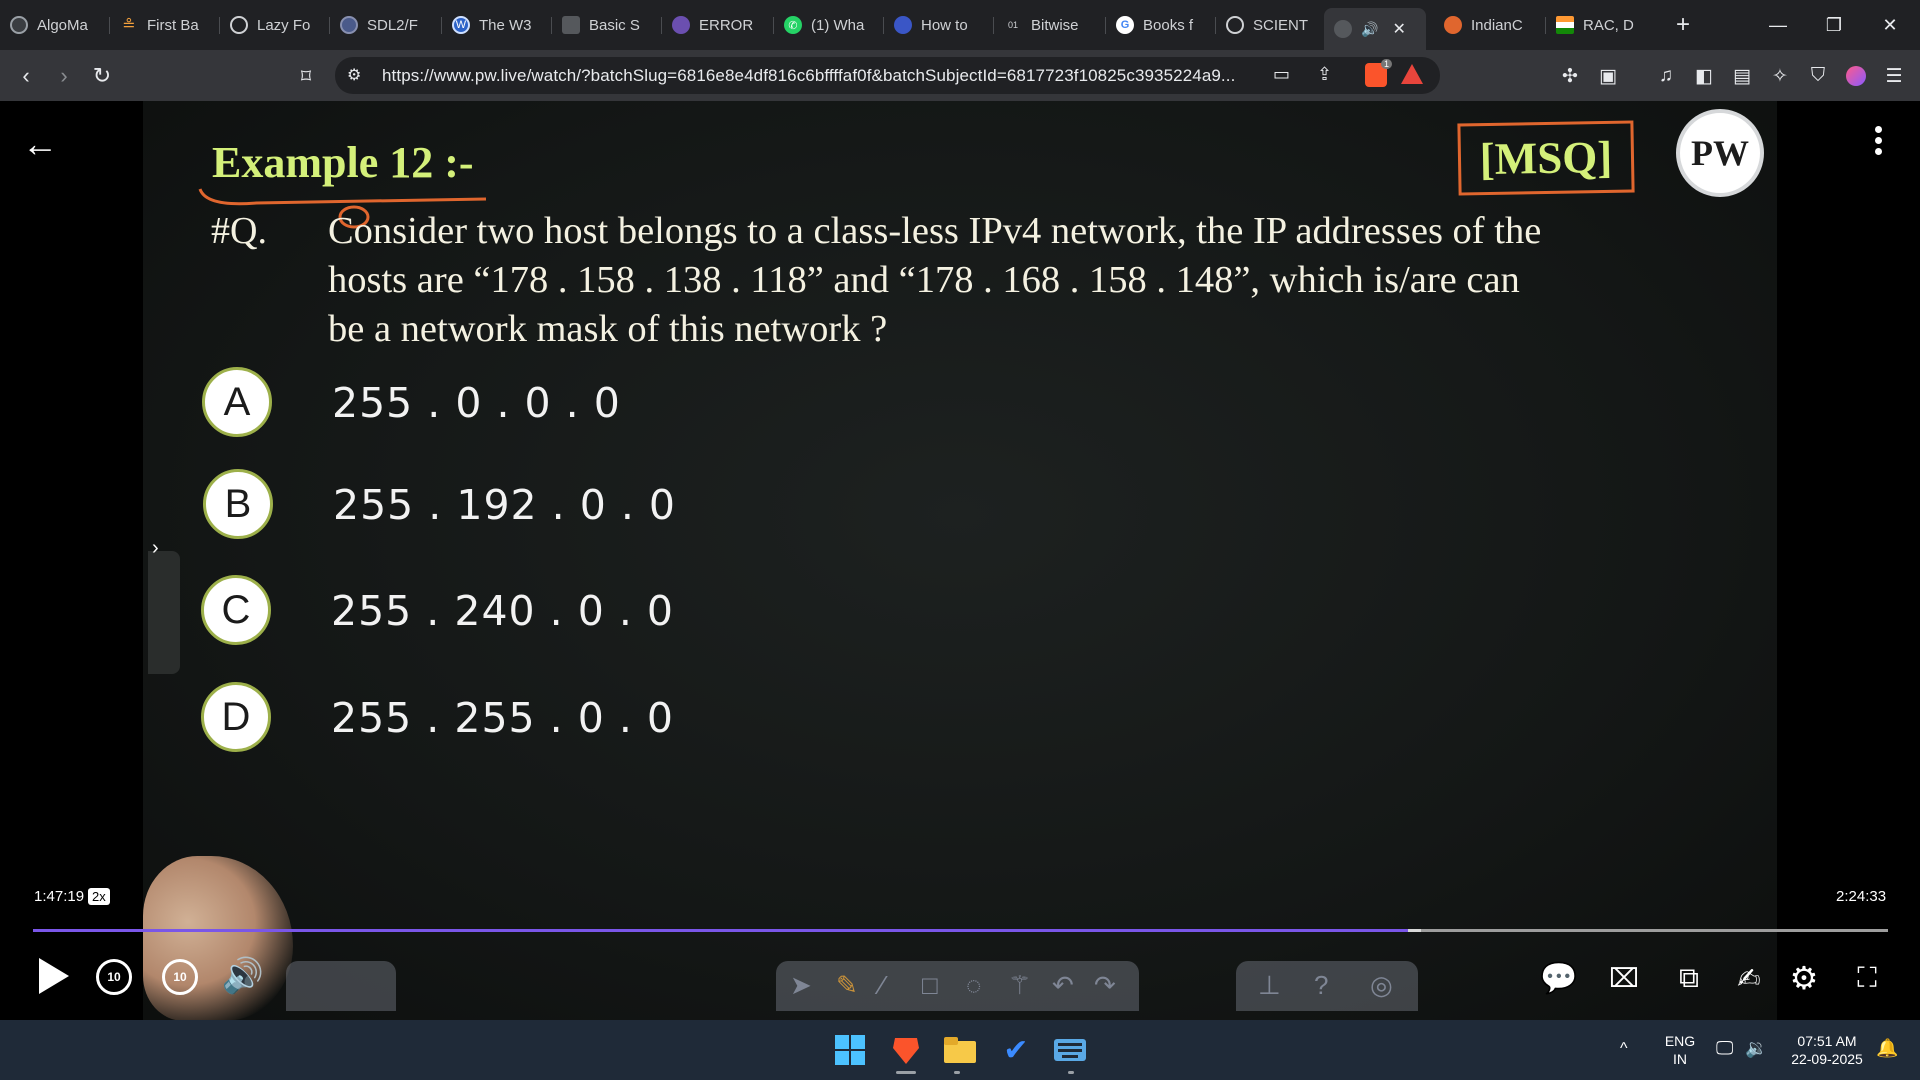 The width and height of the screenshot is (1920, 1080). What do you see at coordinates (392, 25) in the screenshot?
I see `tab-label: SDL2/F` at bounding box center [392, 25].